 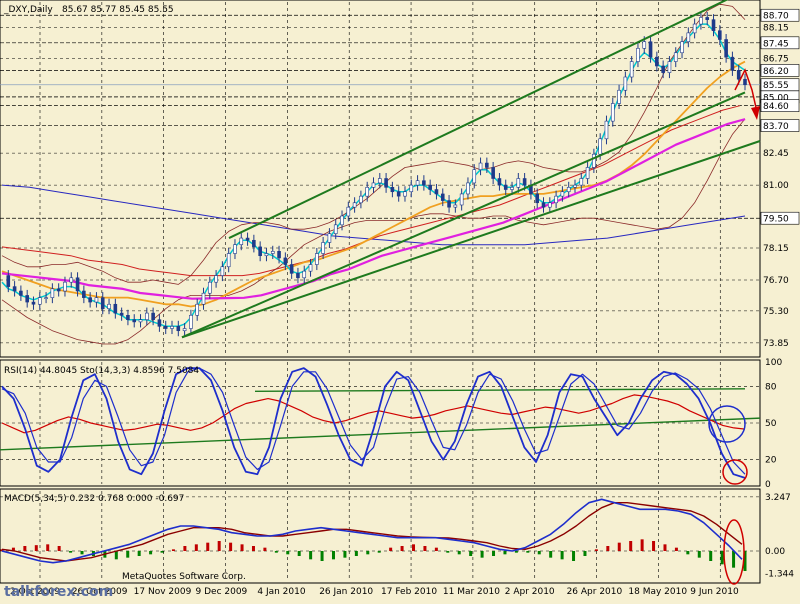 I want to click on osc-tick-label: 100, so click(x=773, y=363).